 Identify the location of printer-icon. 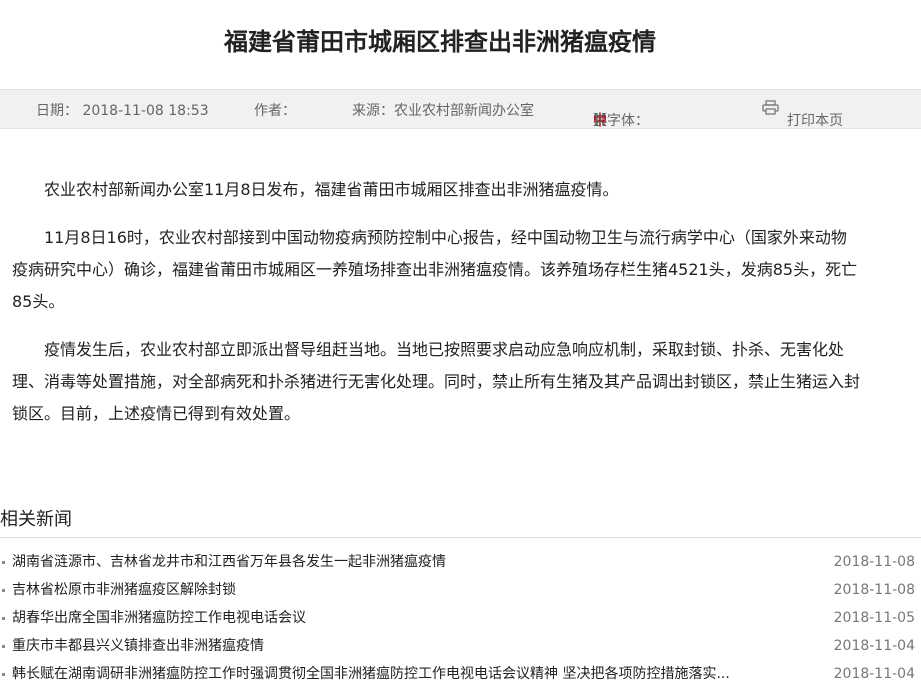
(770, 107).